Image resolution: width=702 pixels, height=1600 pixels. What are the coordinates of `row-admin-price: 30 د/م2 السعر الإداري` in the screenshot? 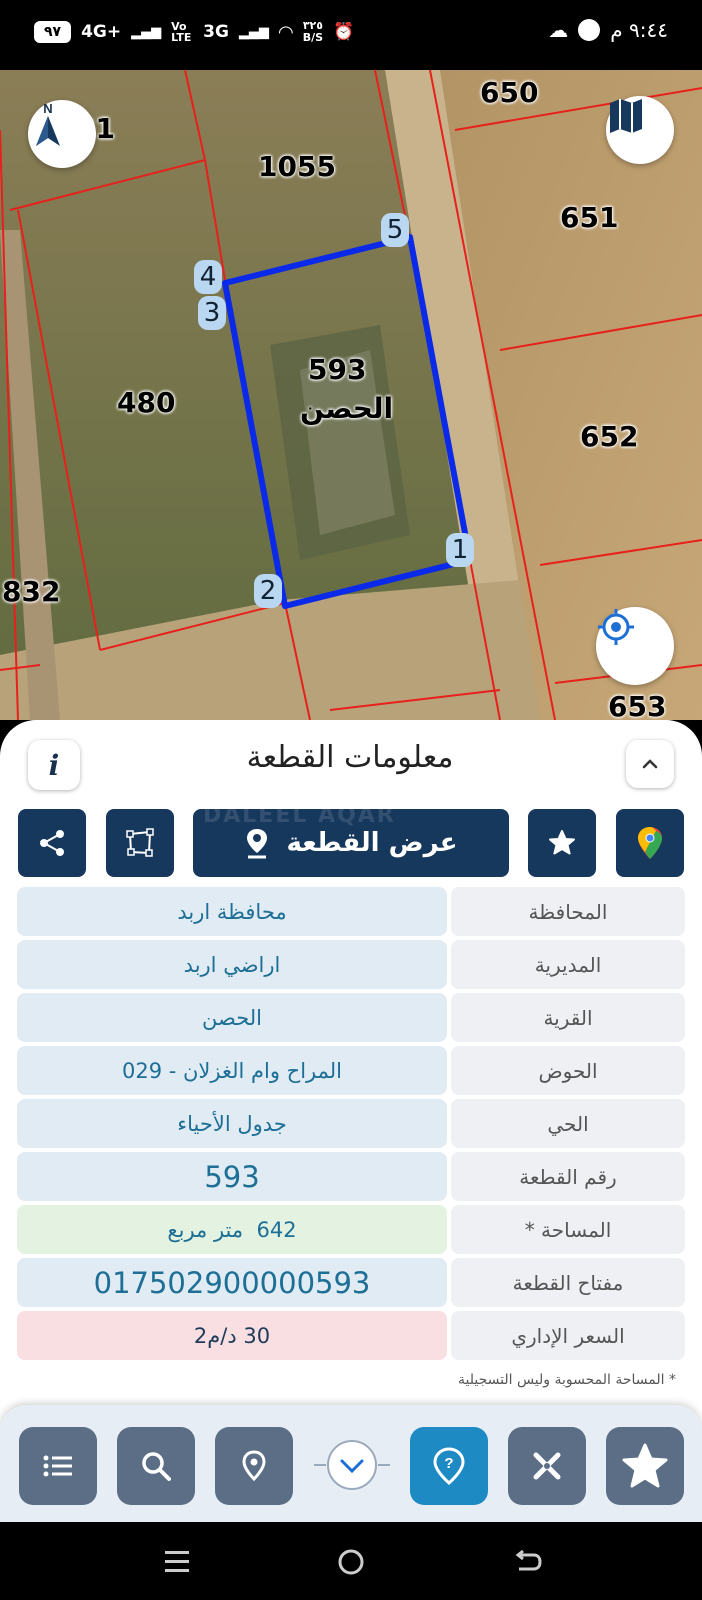 It's located at (351, 1335).